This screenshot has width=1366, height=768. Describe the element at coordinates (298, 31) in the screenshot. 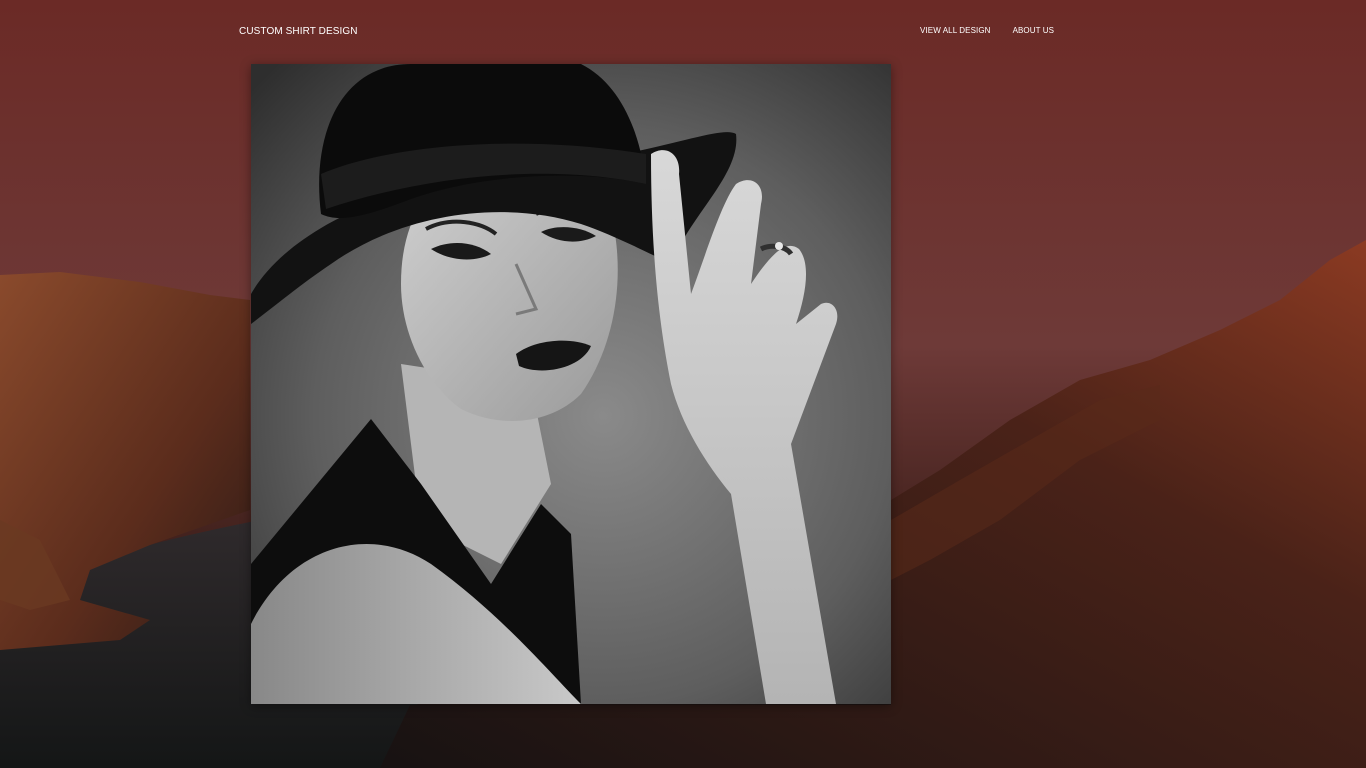

I see `brand-logo-link: CUSTOM SHIRT DESIGN` at that location.